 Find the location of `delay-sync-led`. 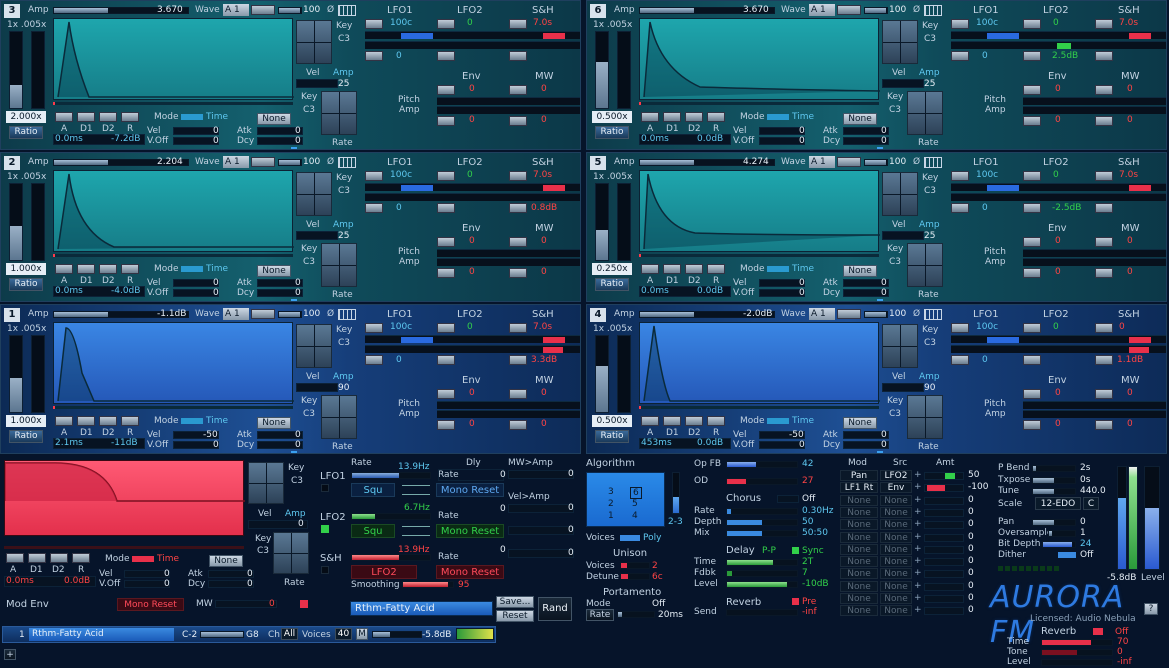

delay-sync-led is located at coordinates (795, 550).